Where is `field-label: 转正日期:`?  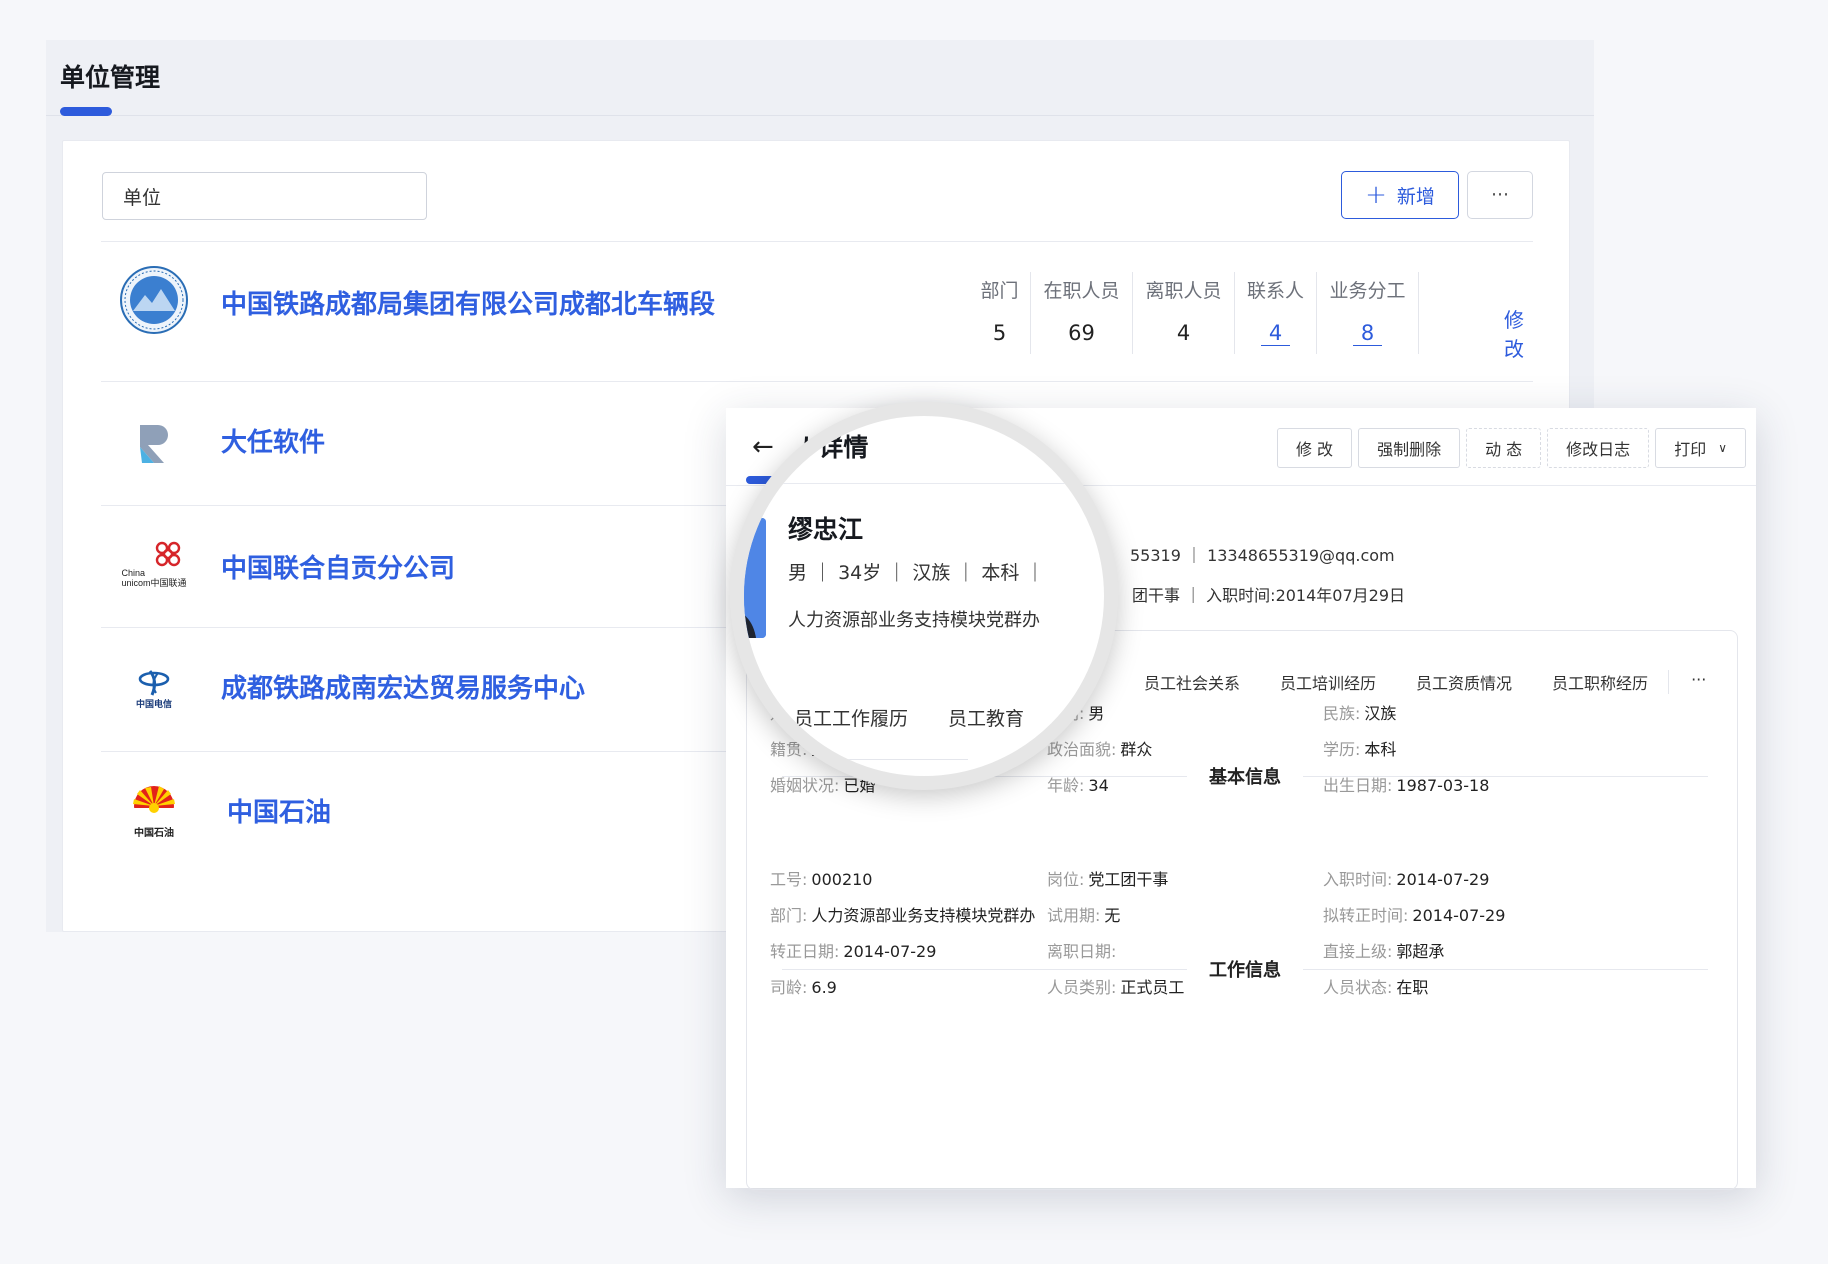 field-label: 转正日期: is located at coordinates (805, 951).